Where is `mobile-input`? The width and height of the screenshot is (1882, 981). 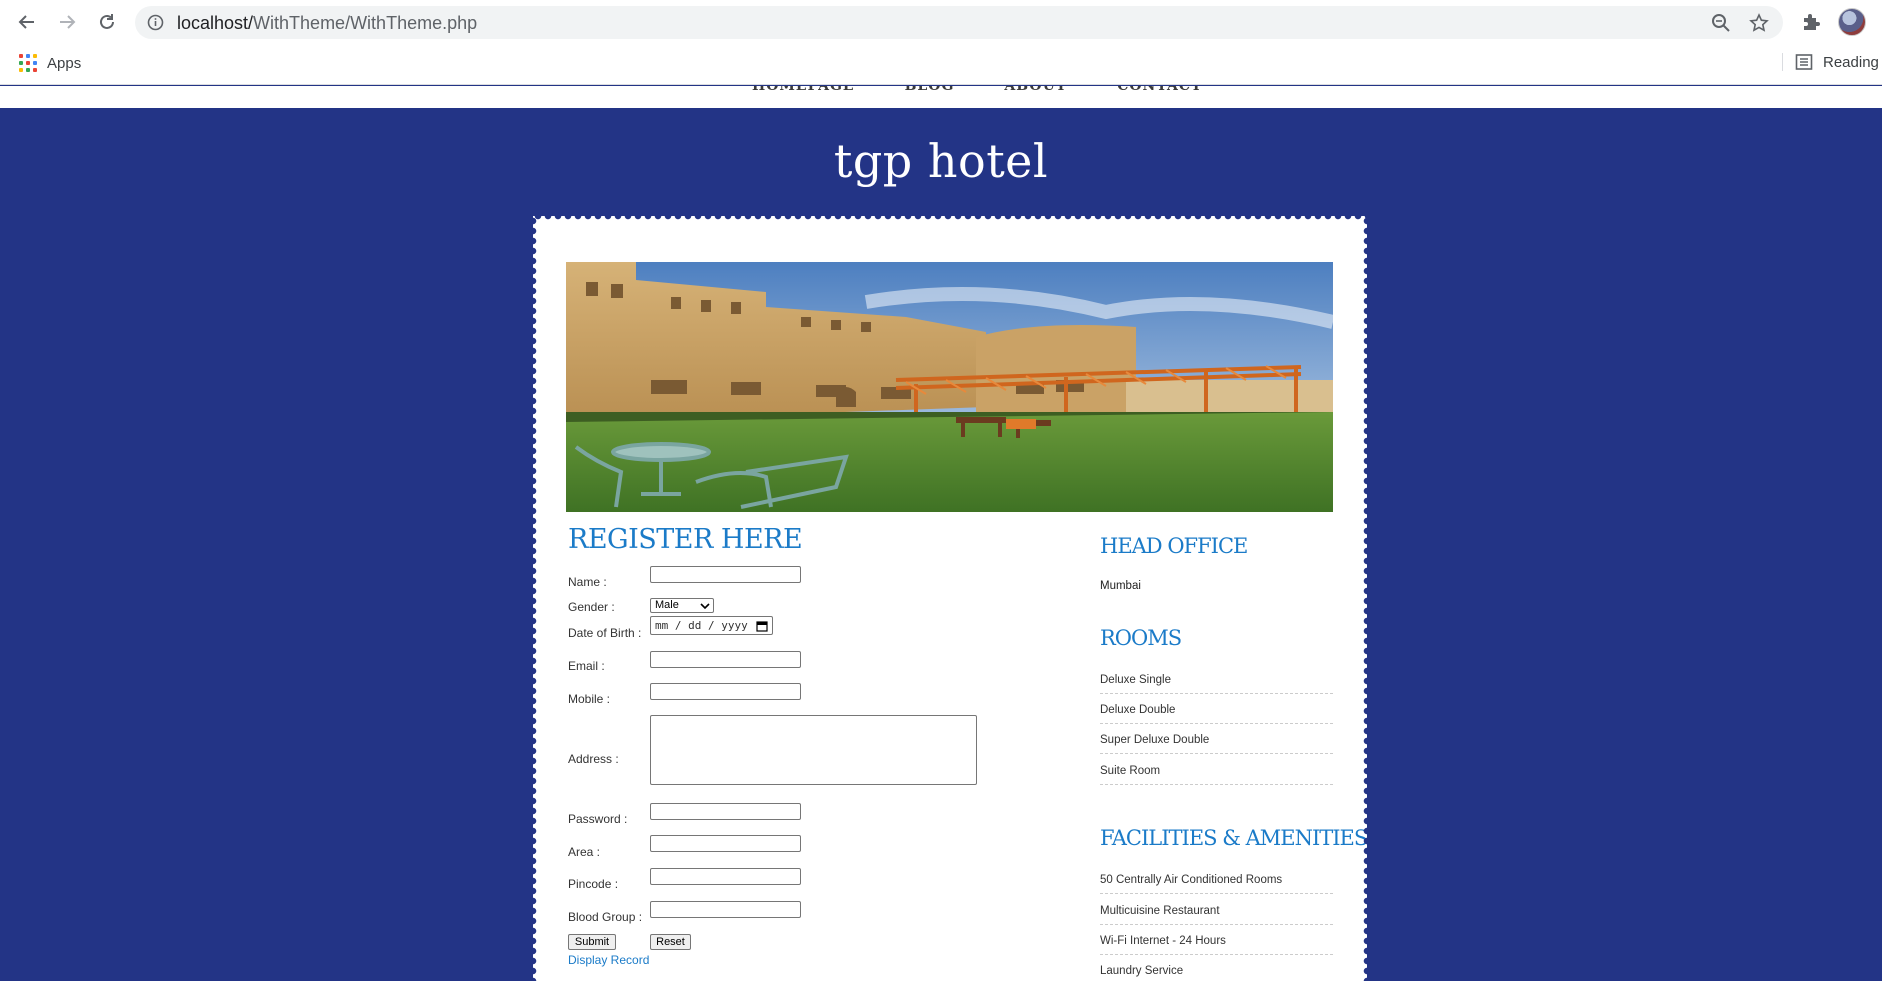 mobile-input is located at coordinates (725, 691).